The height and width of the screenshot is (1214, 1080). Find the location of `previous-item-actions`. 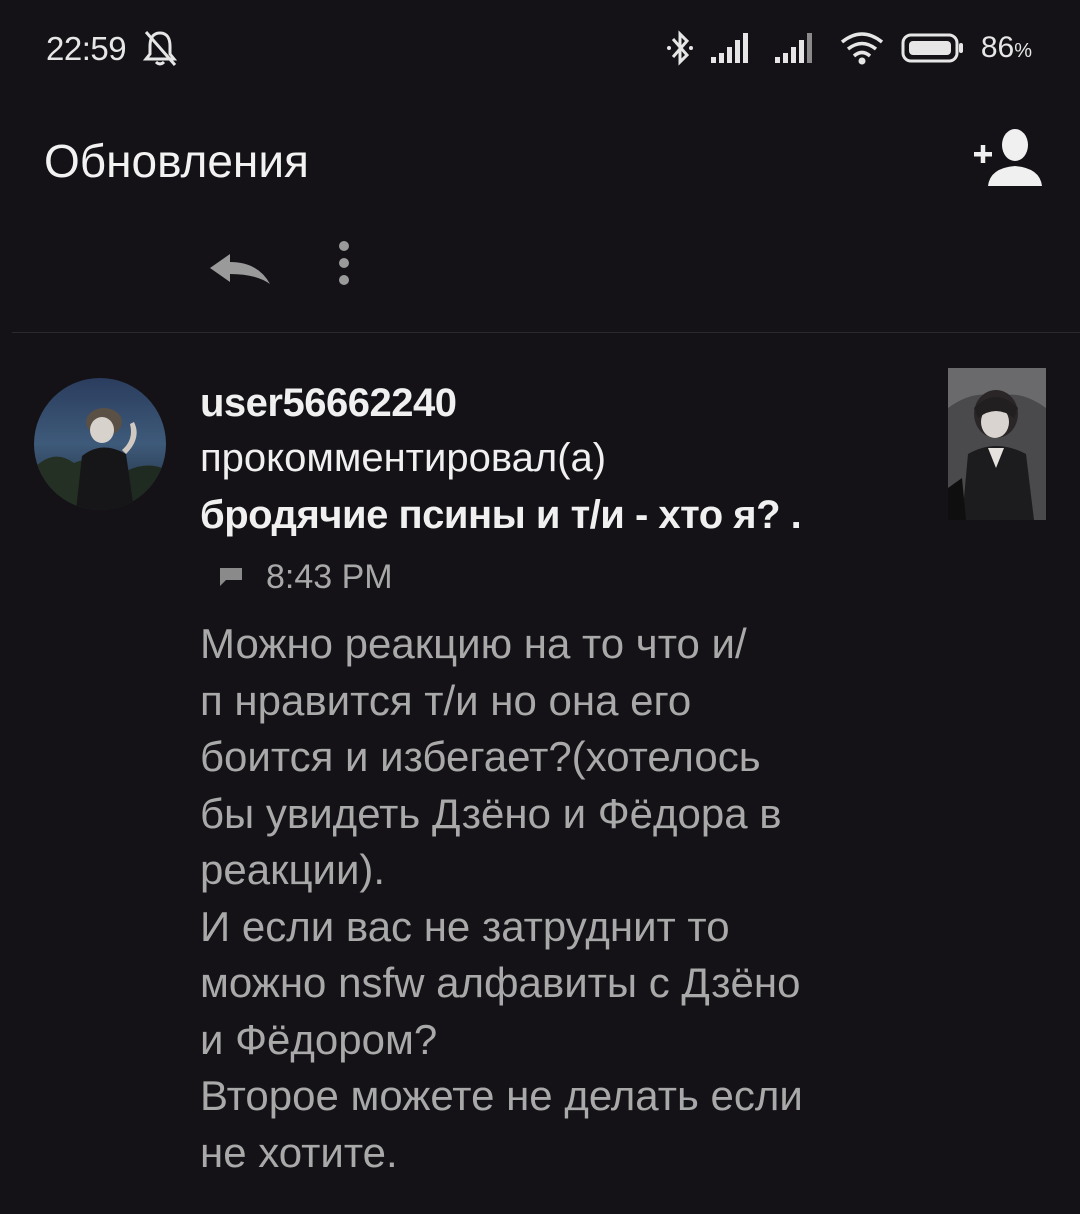

previous-item-actions is located at coordinates (540, 283).